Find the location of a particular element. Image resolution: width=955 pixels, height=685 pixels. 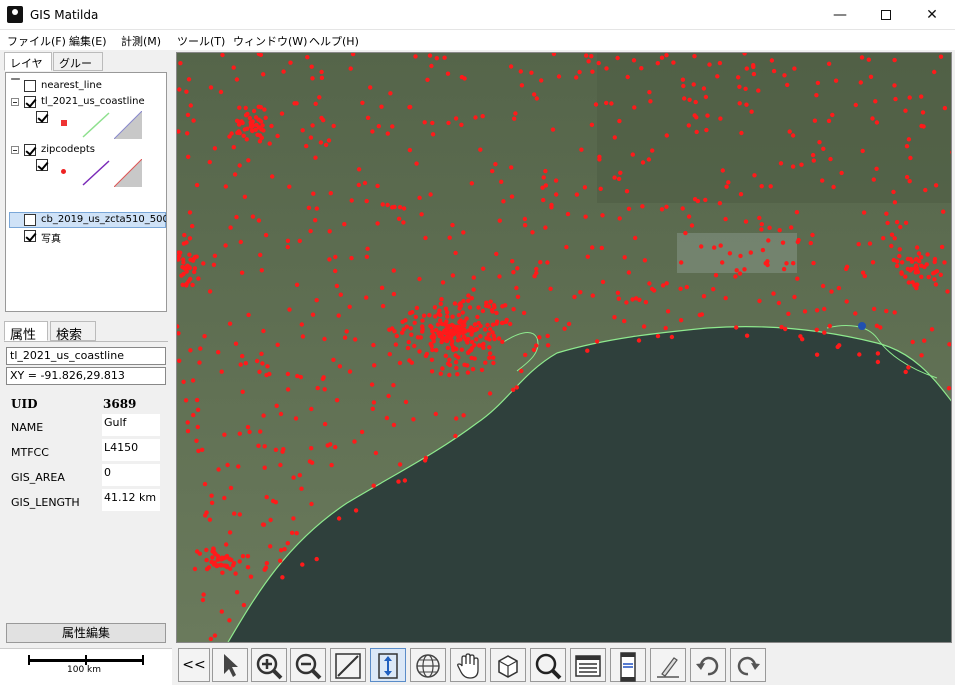

layer-checkbox-nearest-line is located at coordinates (30, 86).